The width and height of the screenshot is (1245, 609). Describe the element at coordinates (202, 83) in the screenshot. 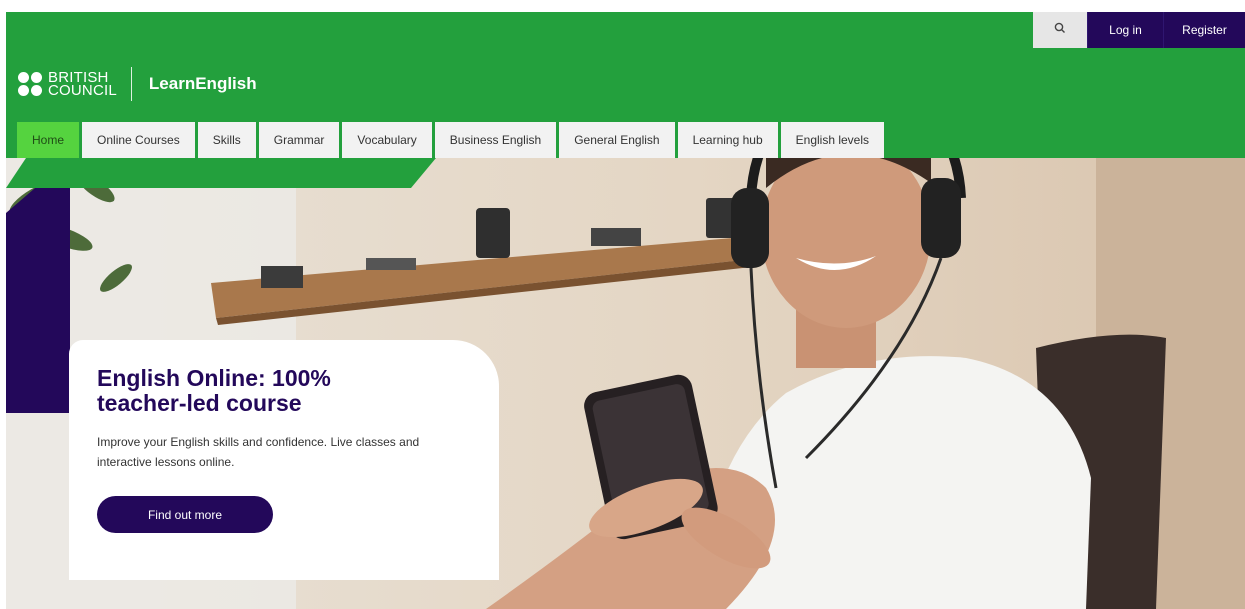

I see `site-name: LearnEnglish` at that location.